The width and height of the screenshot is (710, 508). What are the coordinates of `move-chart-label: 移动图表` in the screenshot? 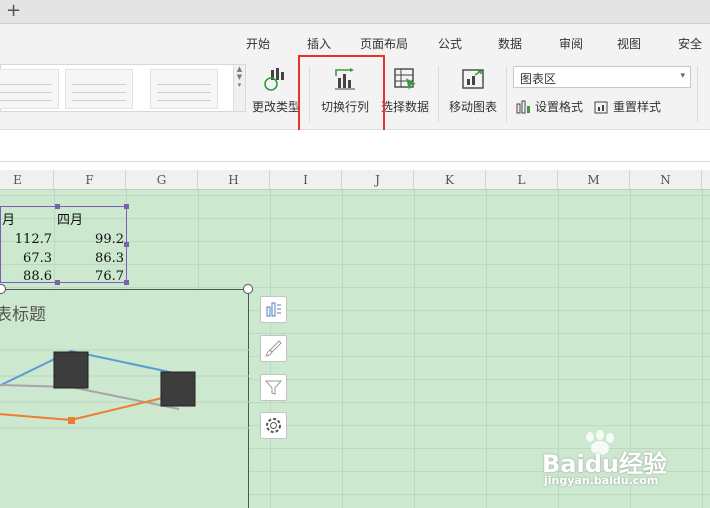 It's located at (472, 107).